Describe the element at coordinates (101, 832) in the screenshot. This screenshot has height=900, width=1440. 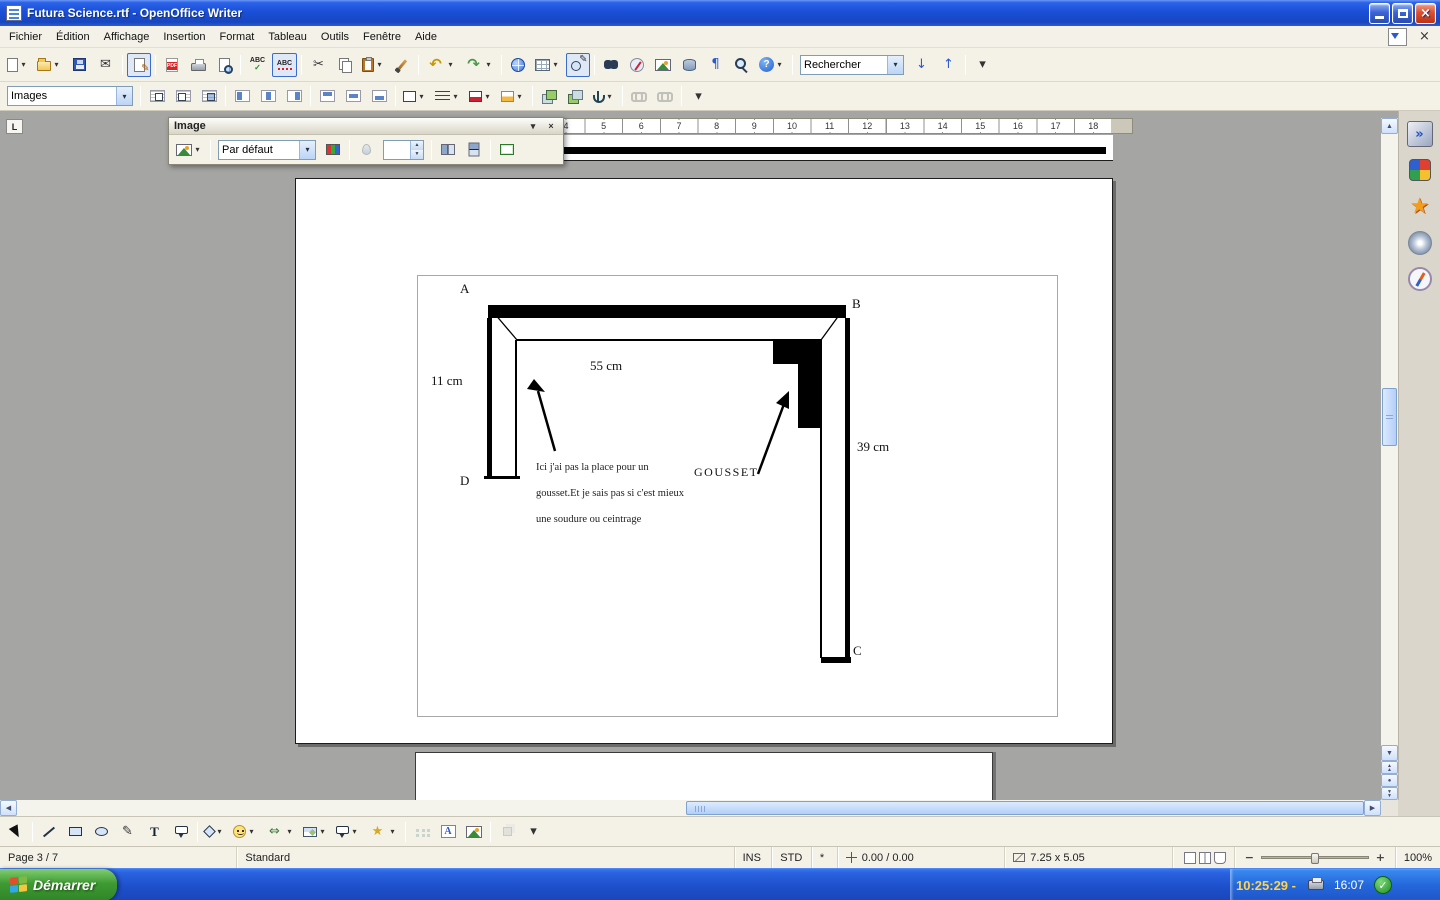
I see `ellipse-button` at that location.